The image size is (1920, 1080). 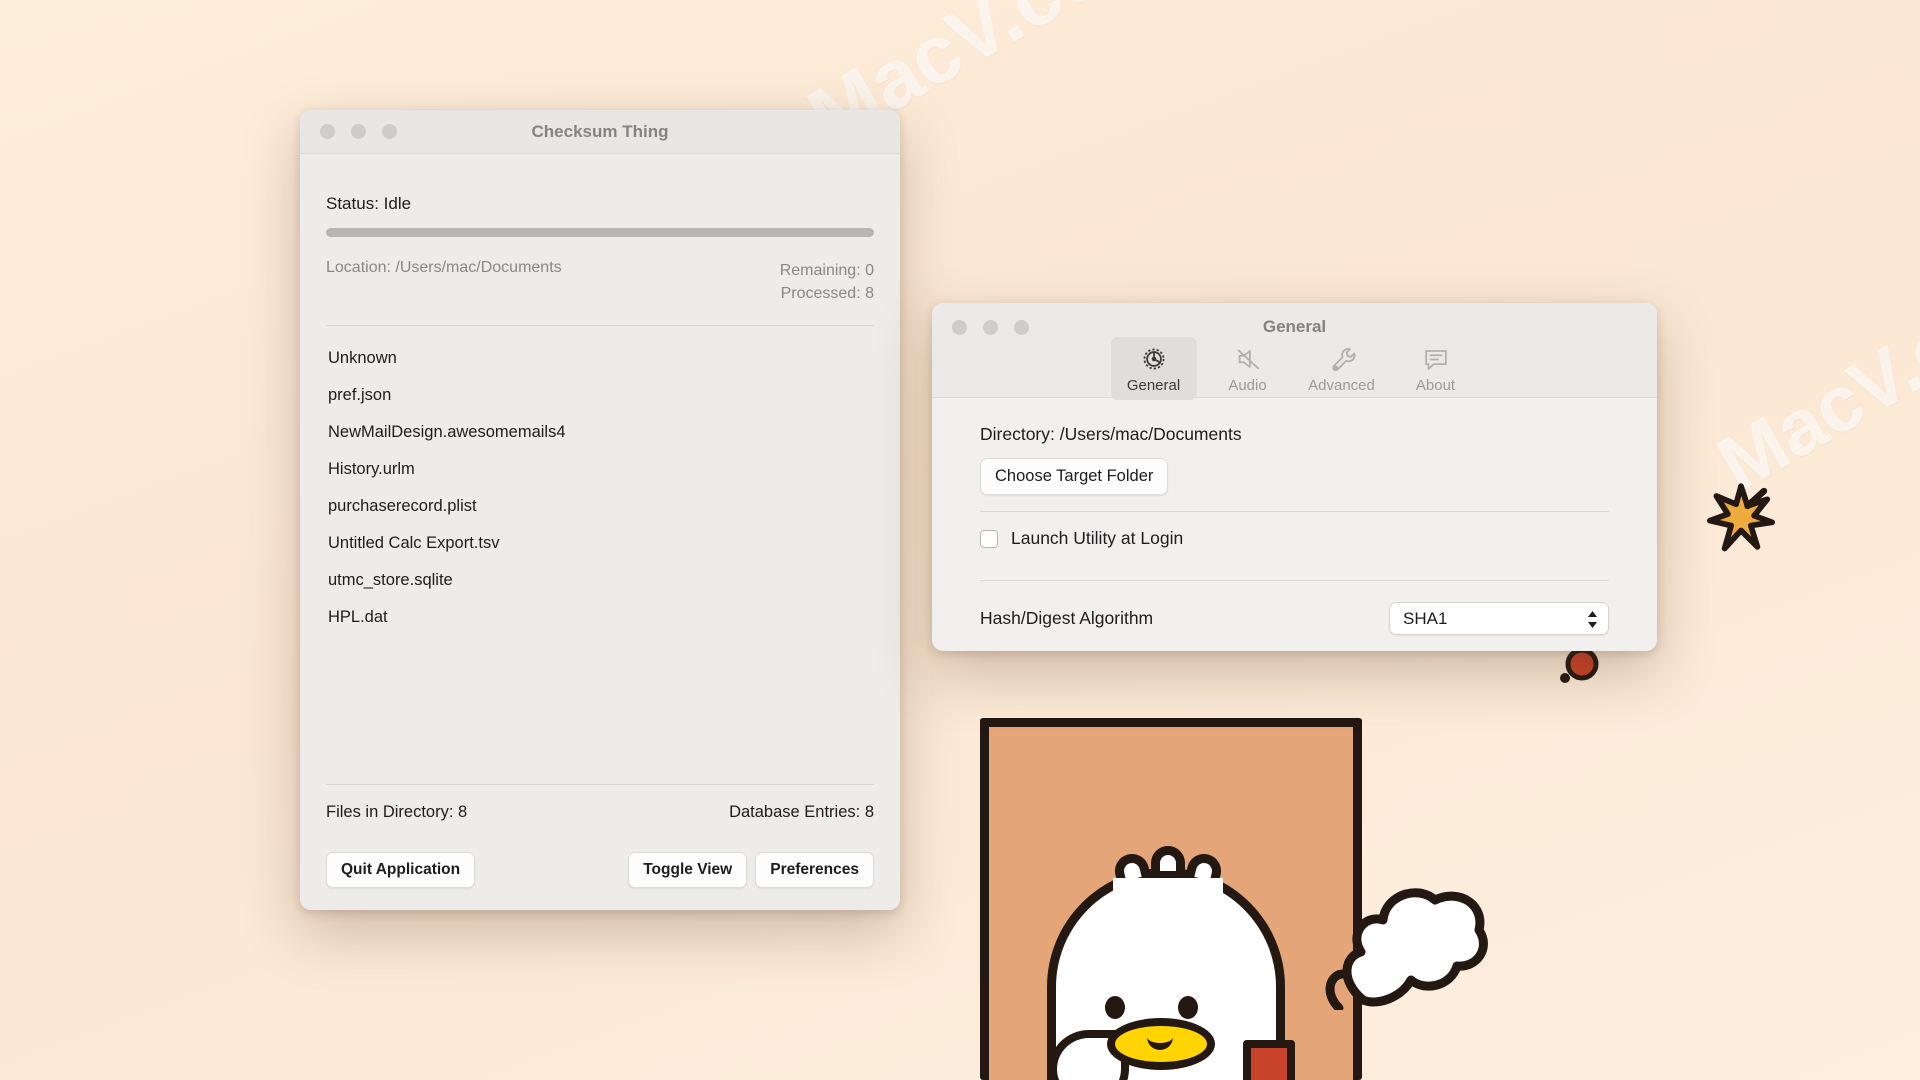 I want to click on duck-crest-center, so click(x=1168, y=863).